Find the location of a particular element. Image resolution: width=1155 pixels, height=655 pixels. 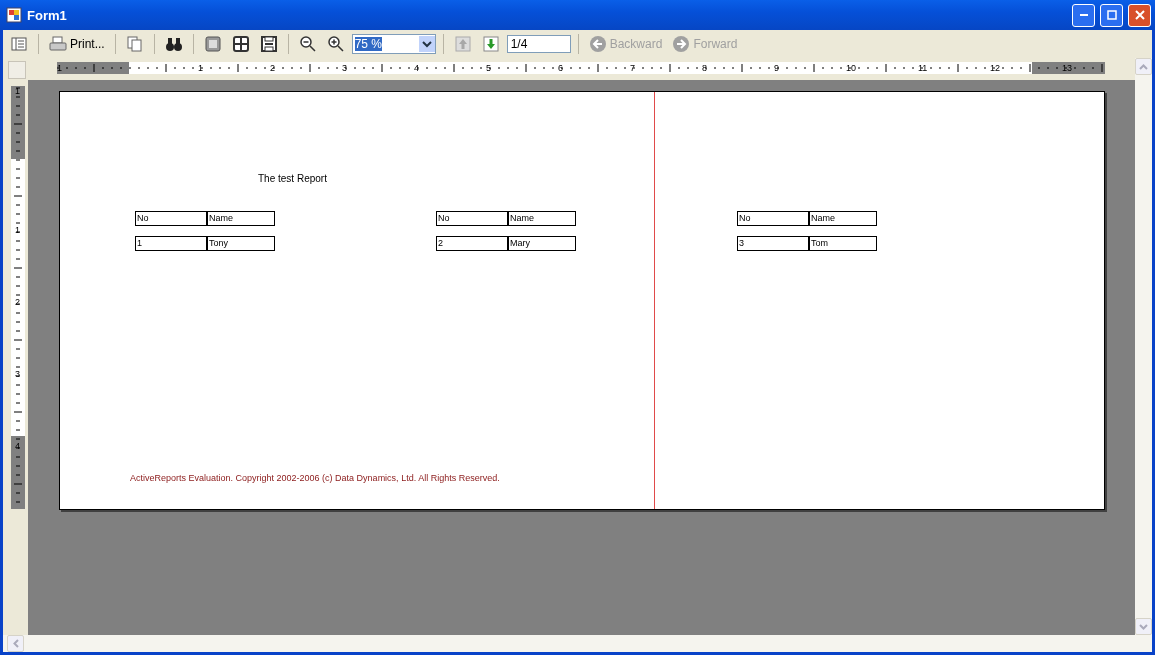

table-cell: 2 is located at coordinates (472, 243).